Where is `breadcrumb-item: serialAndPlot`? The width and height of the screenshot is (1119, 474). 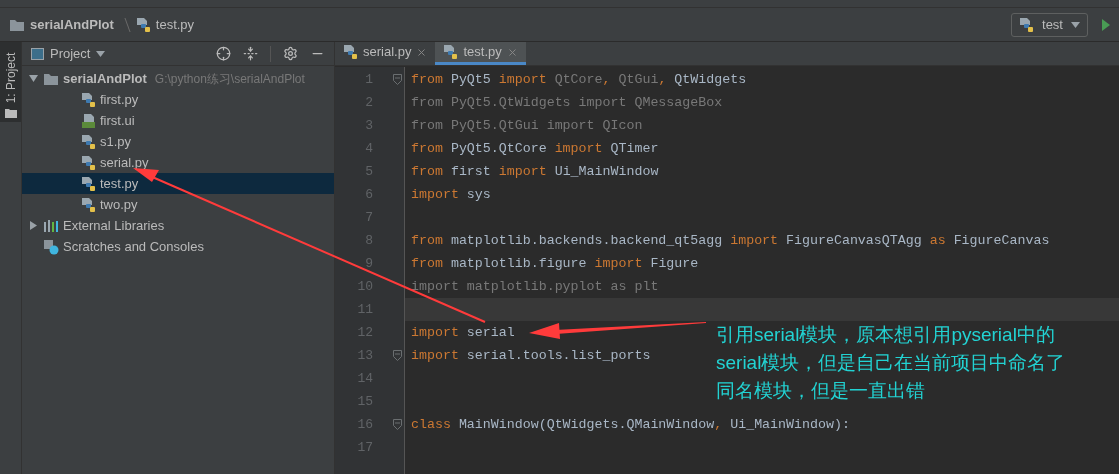 breadcrumb-item: serialAndPlot is located at coordinates (61, 24).